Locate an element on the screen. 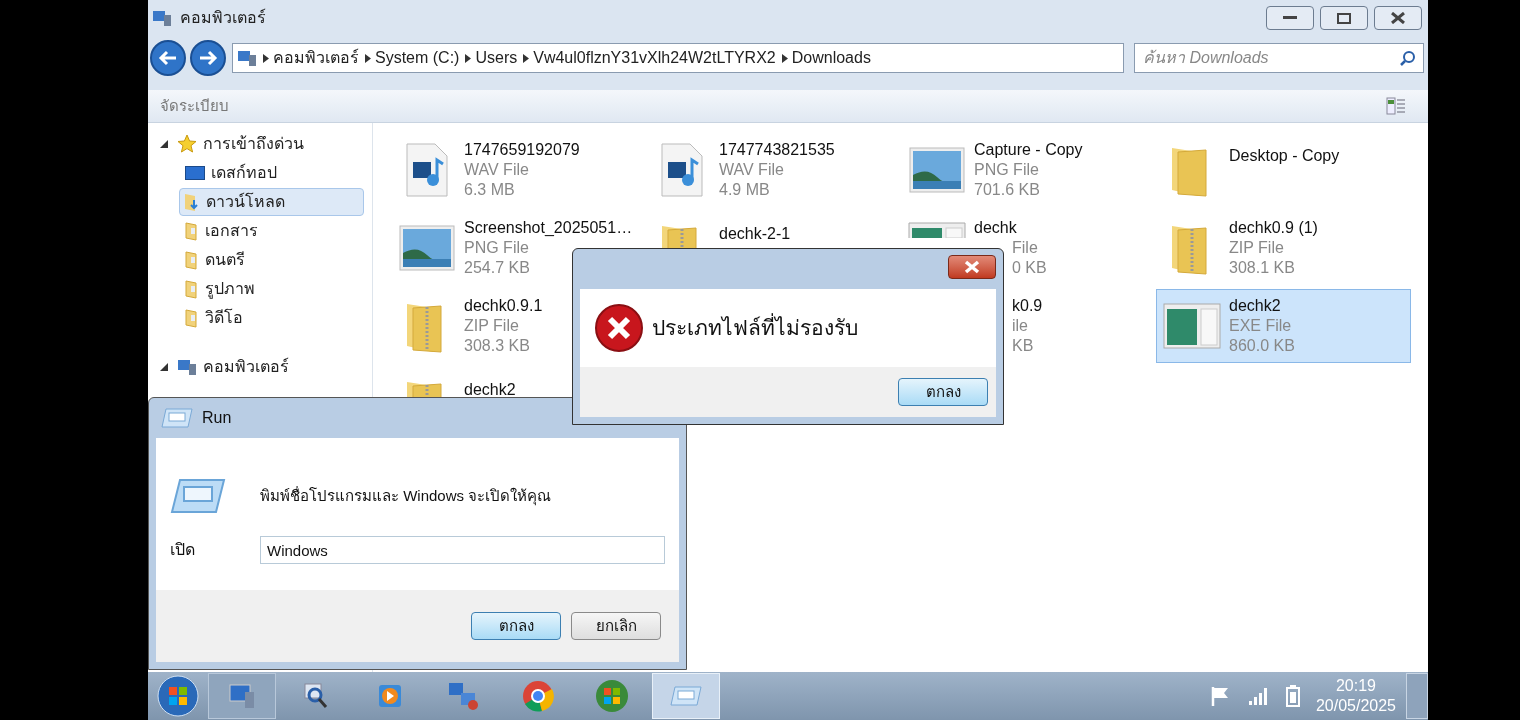  run-program-icon is located at coordinates (198, 496).